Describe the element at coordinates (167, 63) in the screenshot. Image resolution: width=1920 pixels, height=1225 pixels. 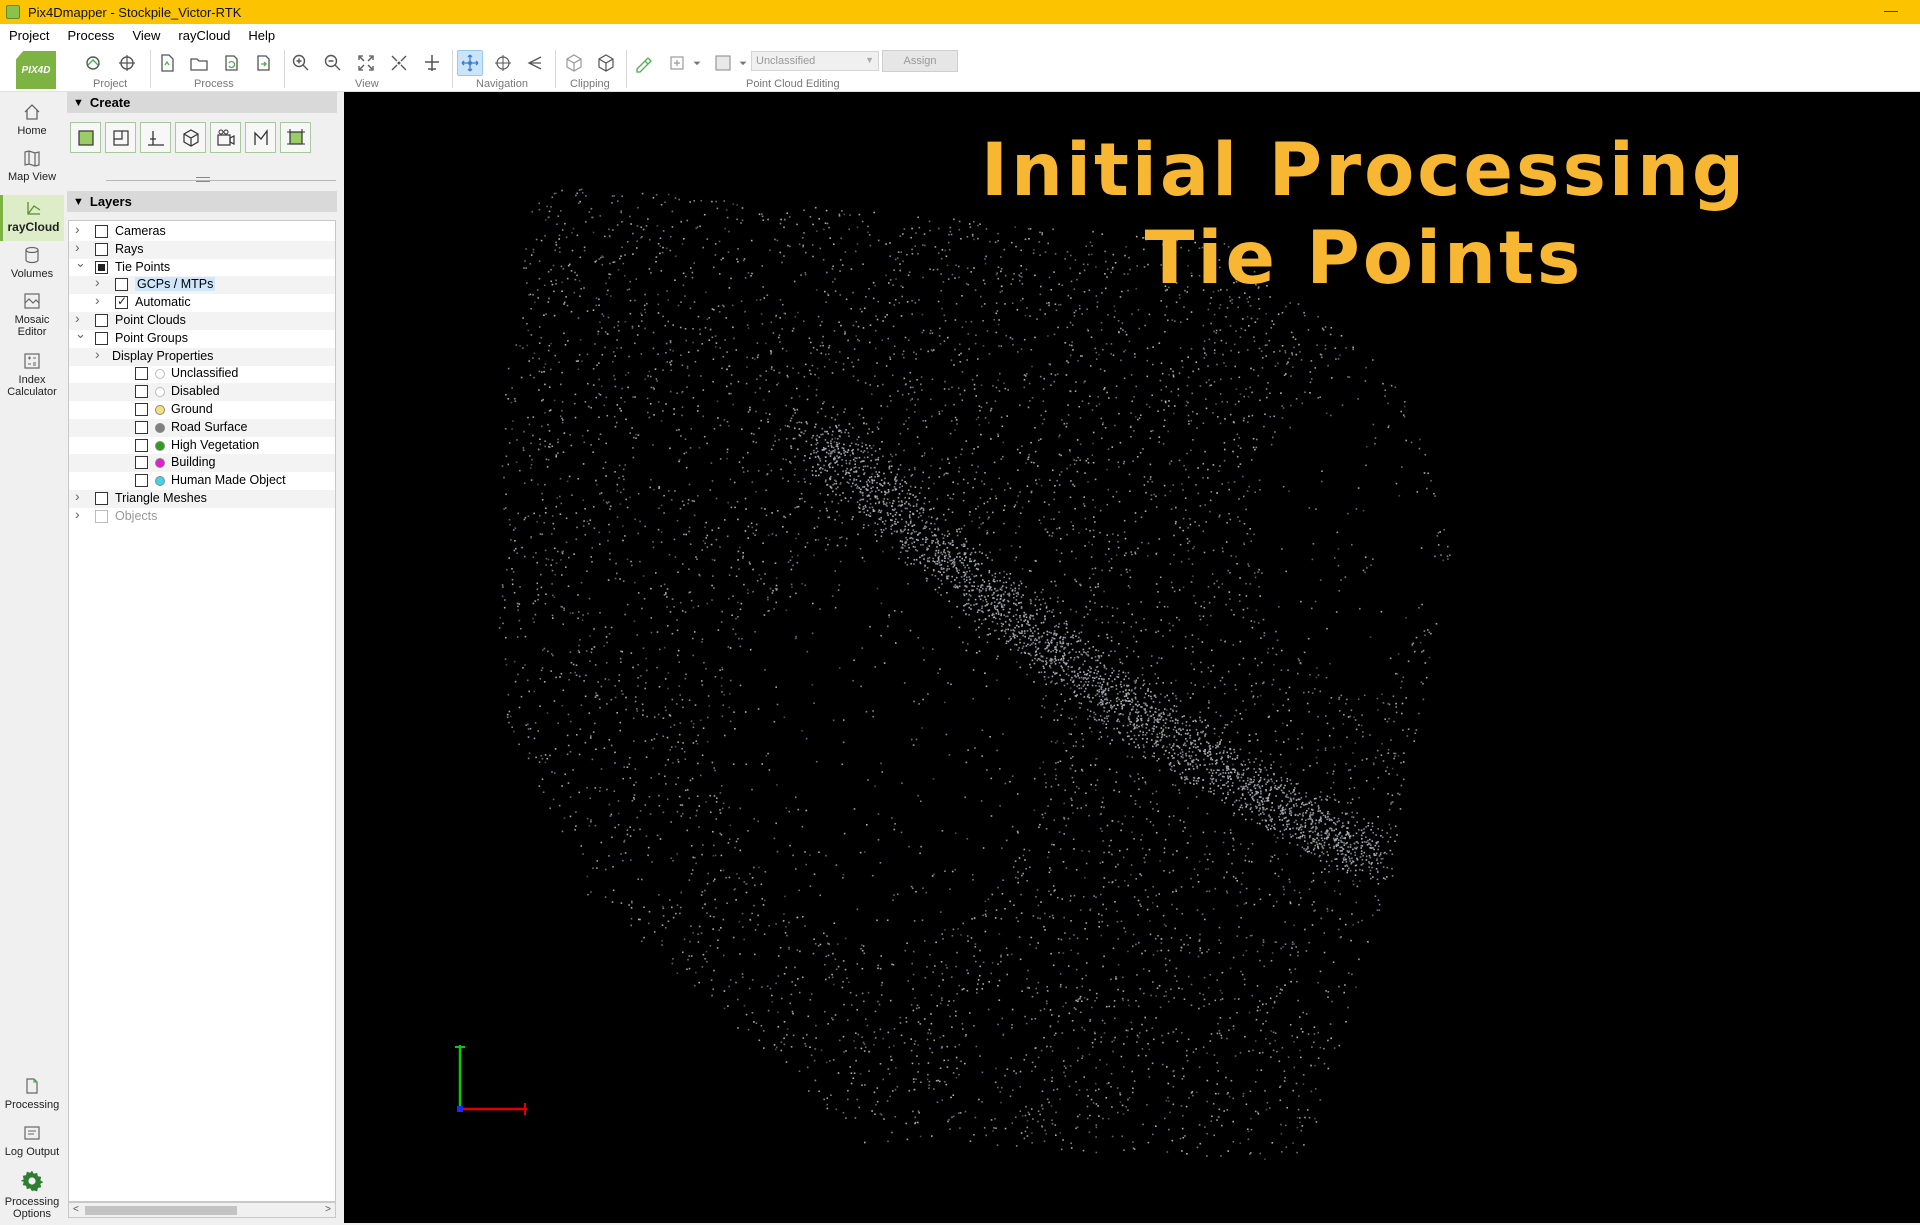
I see `process-new-icon` at that location.